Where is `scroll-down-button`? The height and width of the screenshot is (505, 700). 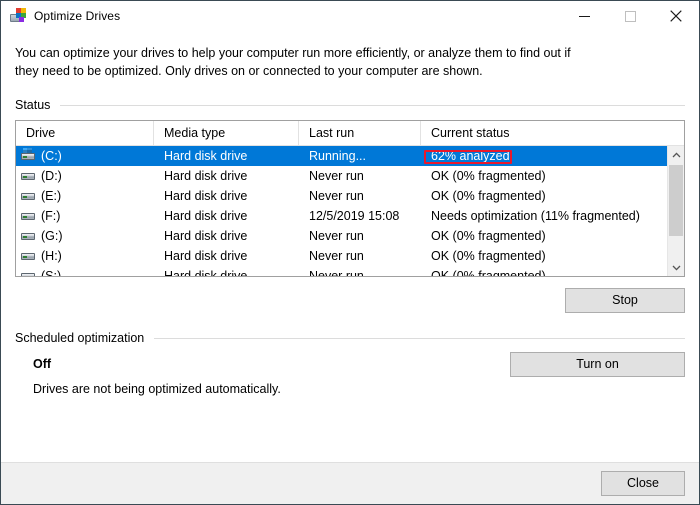
scroll-down-button is located at coordinates (676, 267).